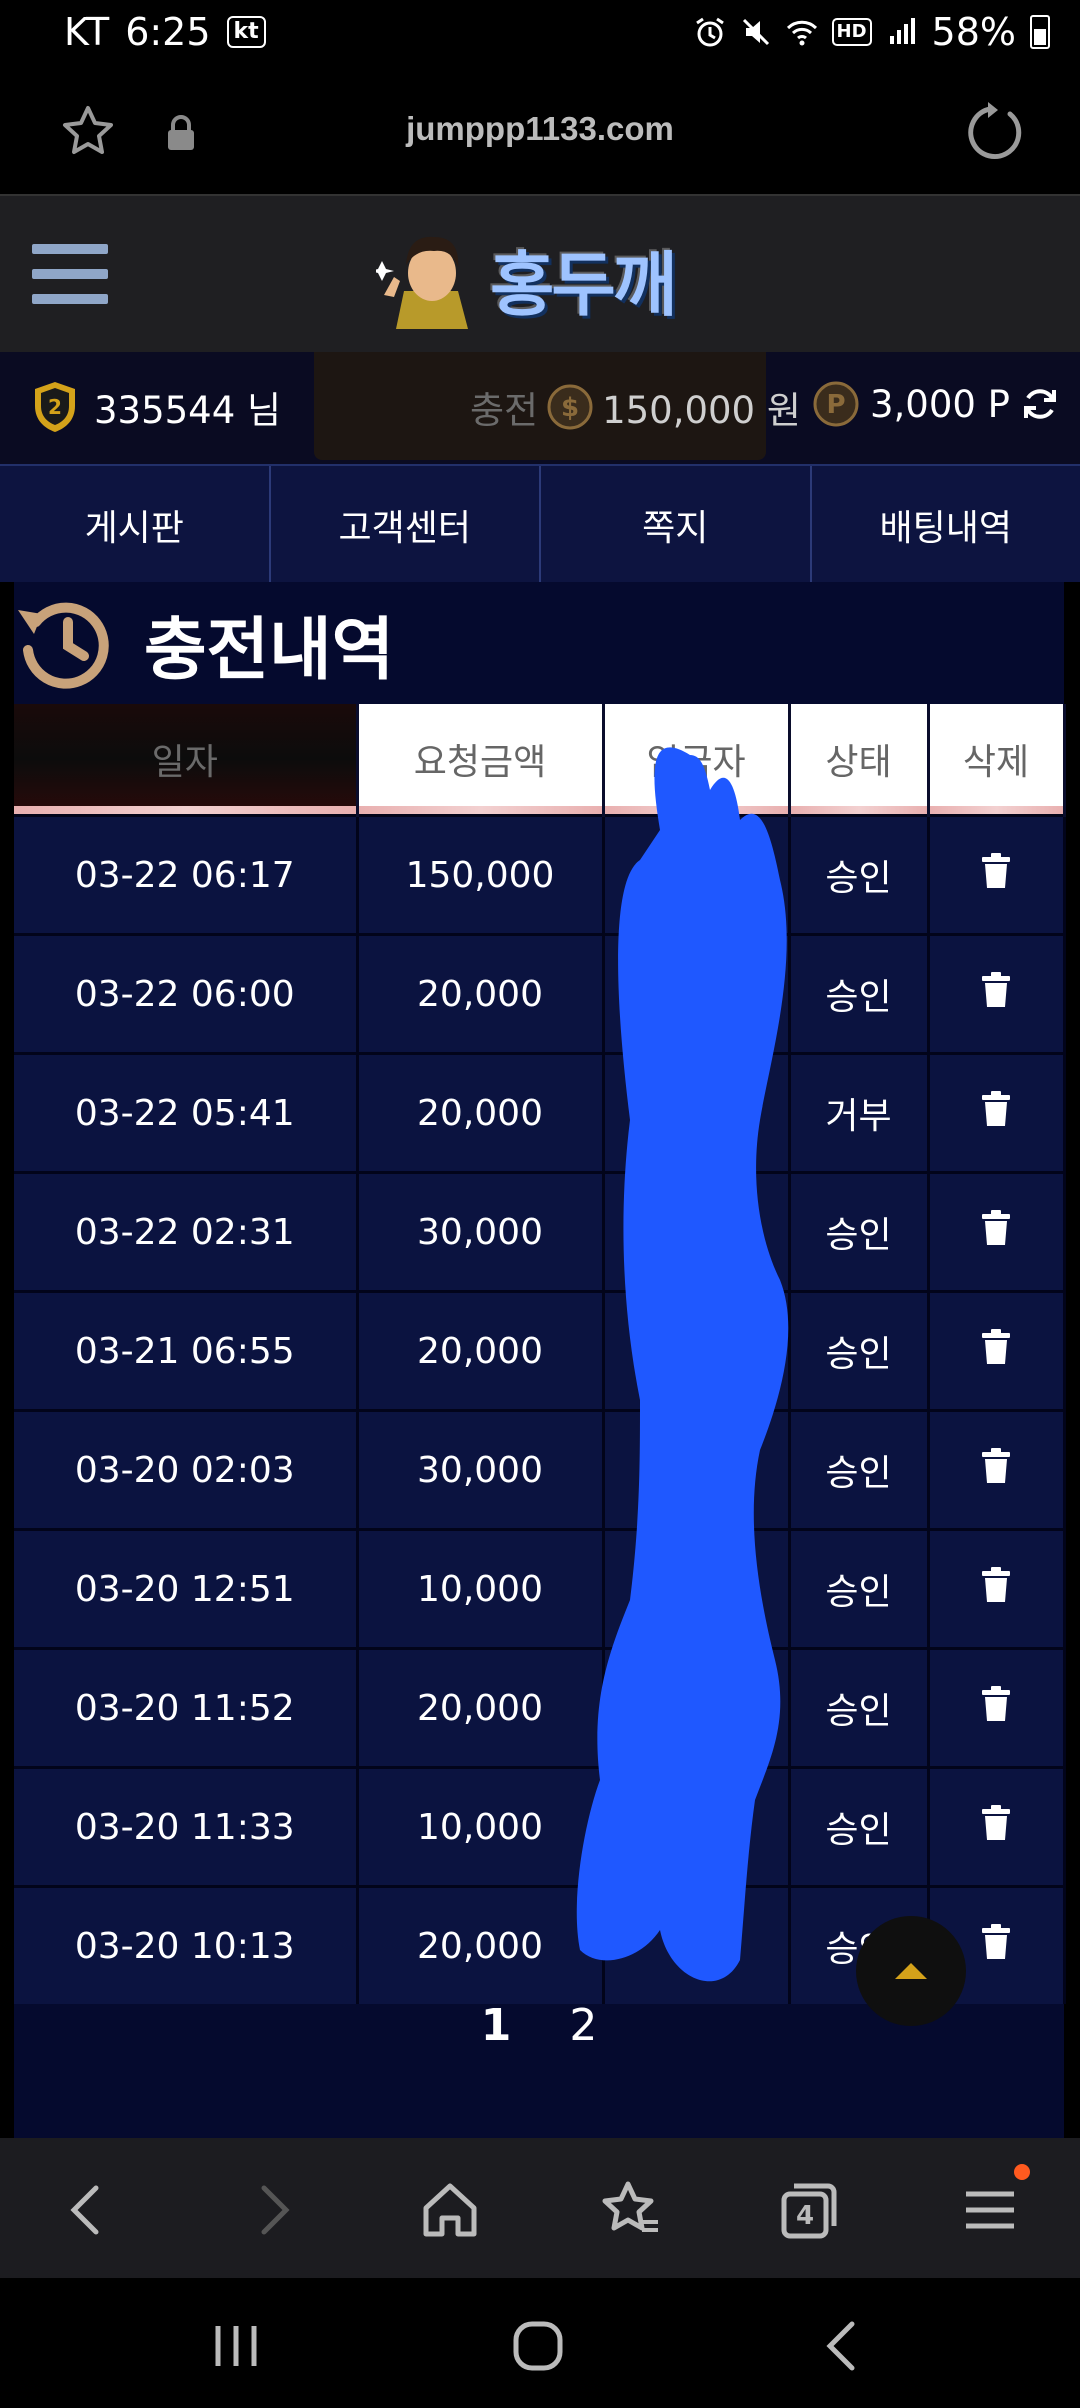 Image resolution: width=1080 pixels, height=2408 pixels. I want to click on caret-up-icon, so click(911, 1971).